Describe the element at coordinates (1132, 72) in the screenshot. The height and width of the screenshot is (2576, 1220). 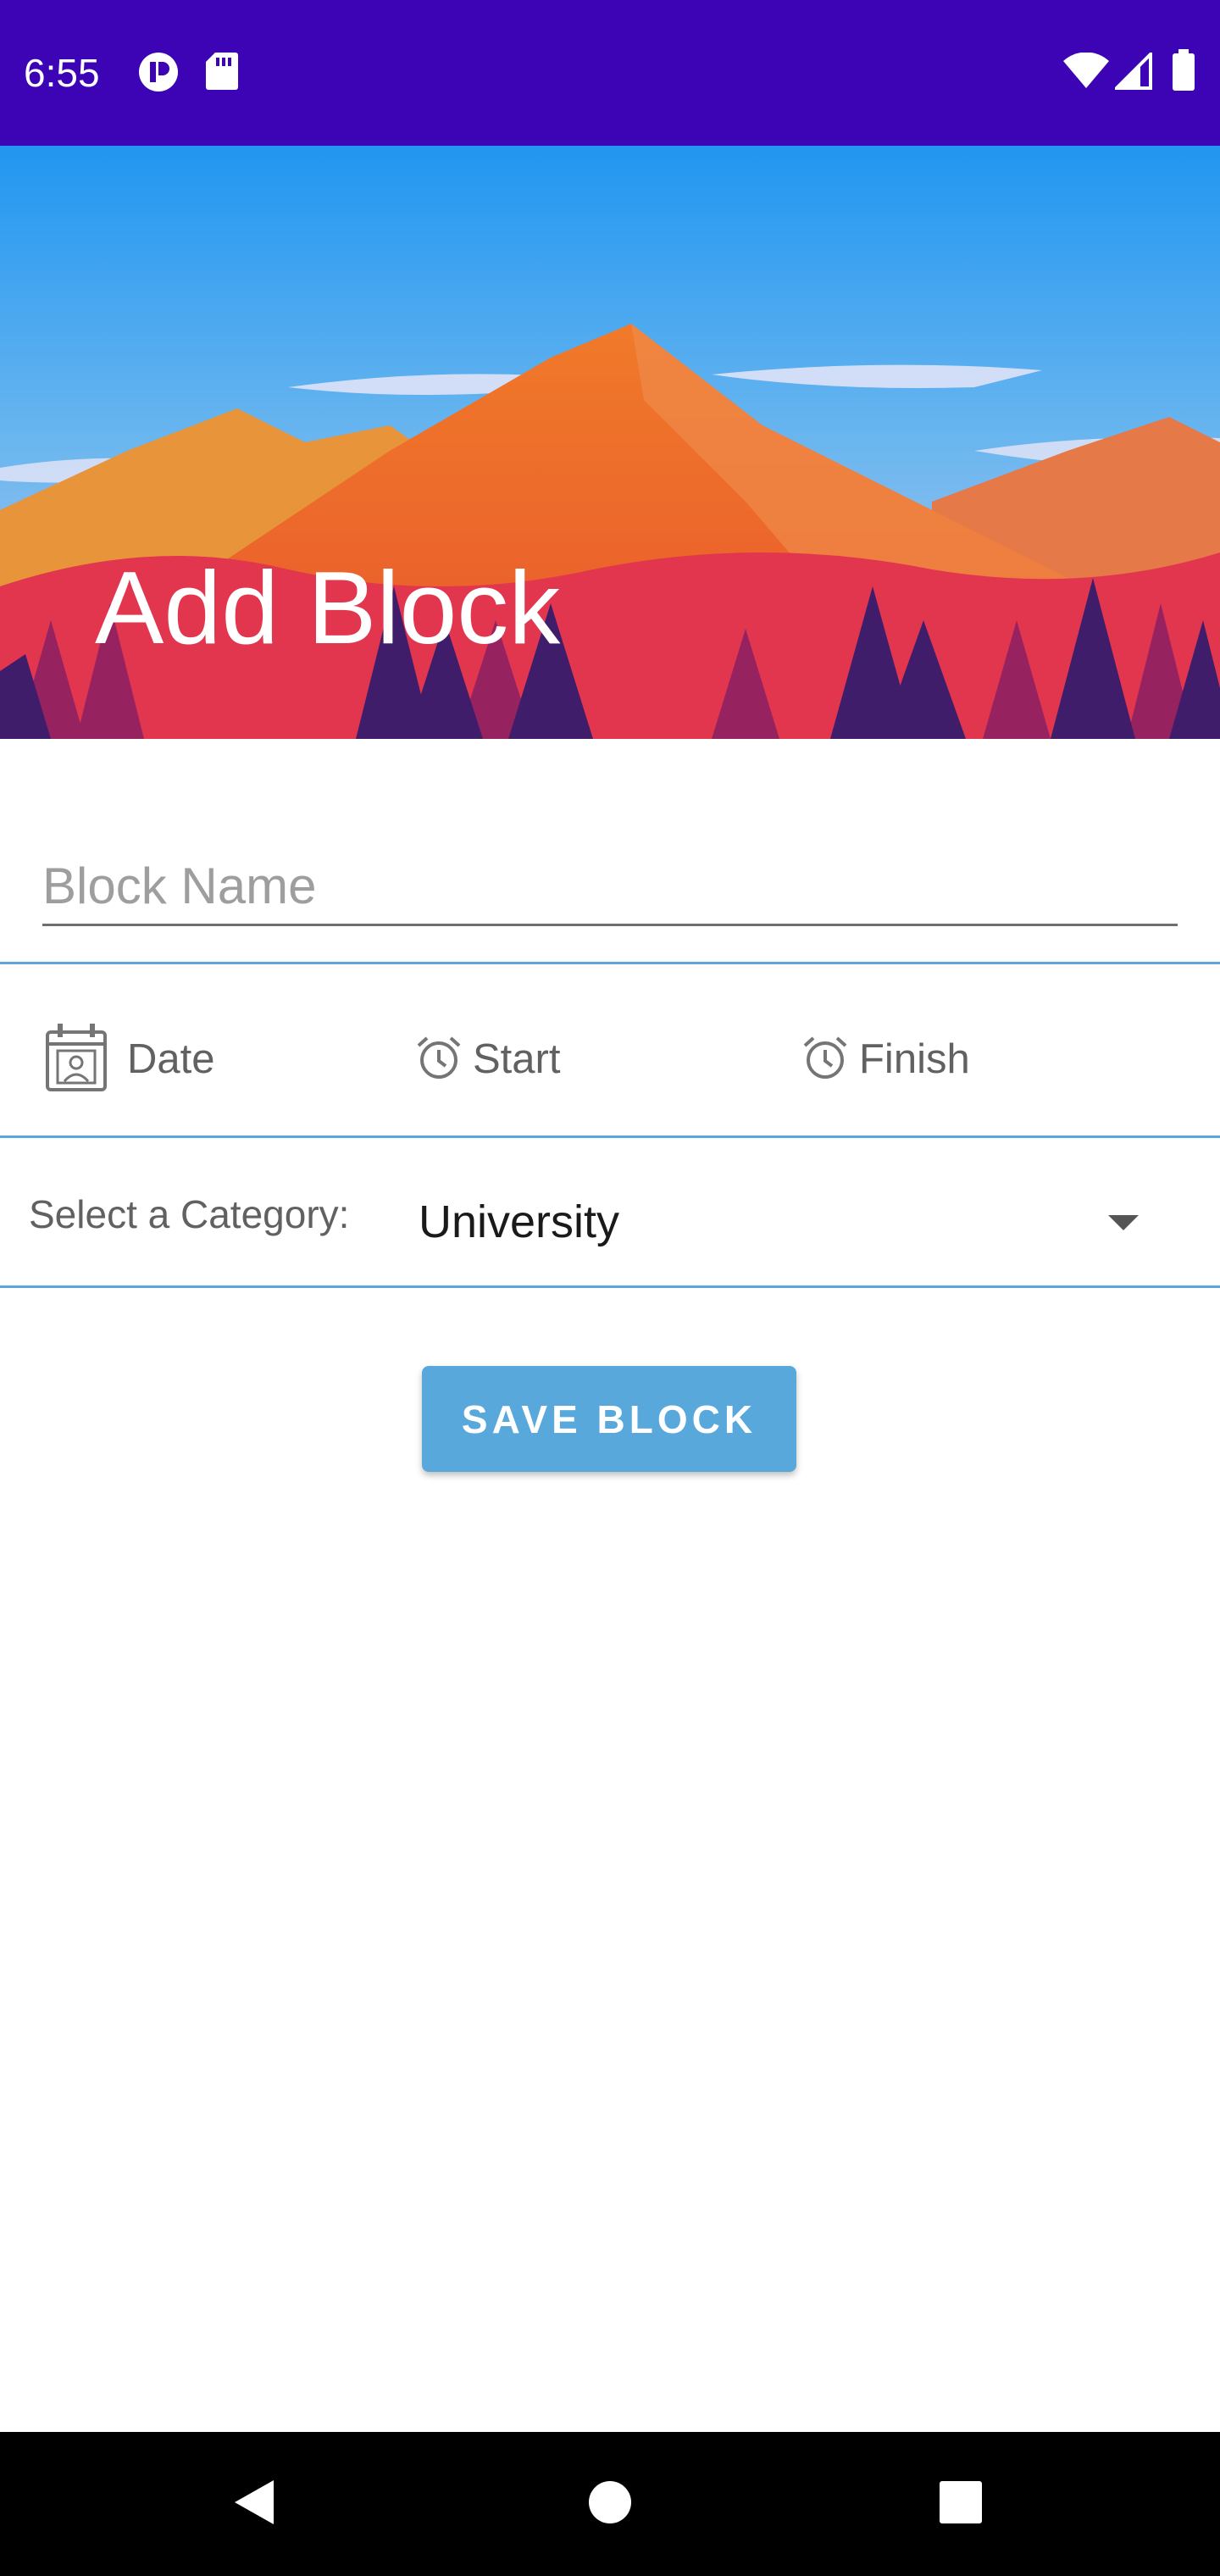
I see `cellular-signal-icon` at that location.